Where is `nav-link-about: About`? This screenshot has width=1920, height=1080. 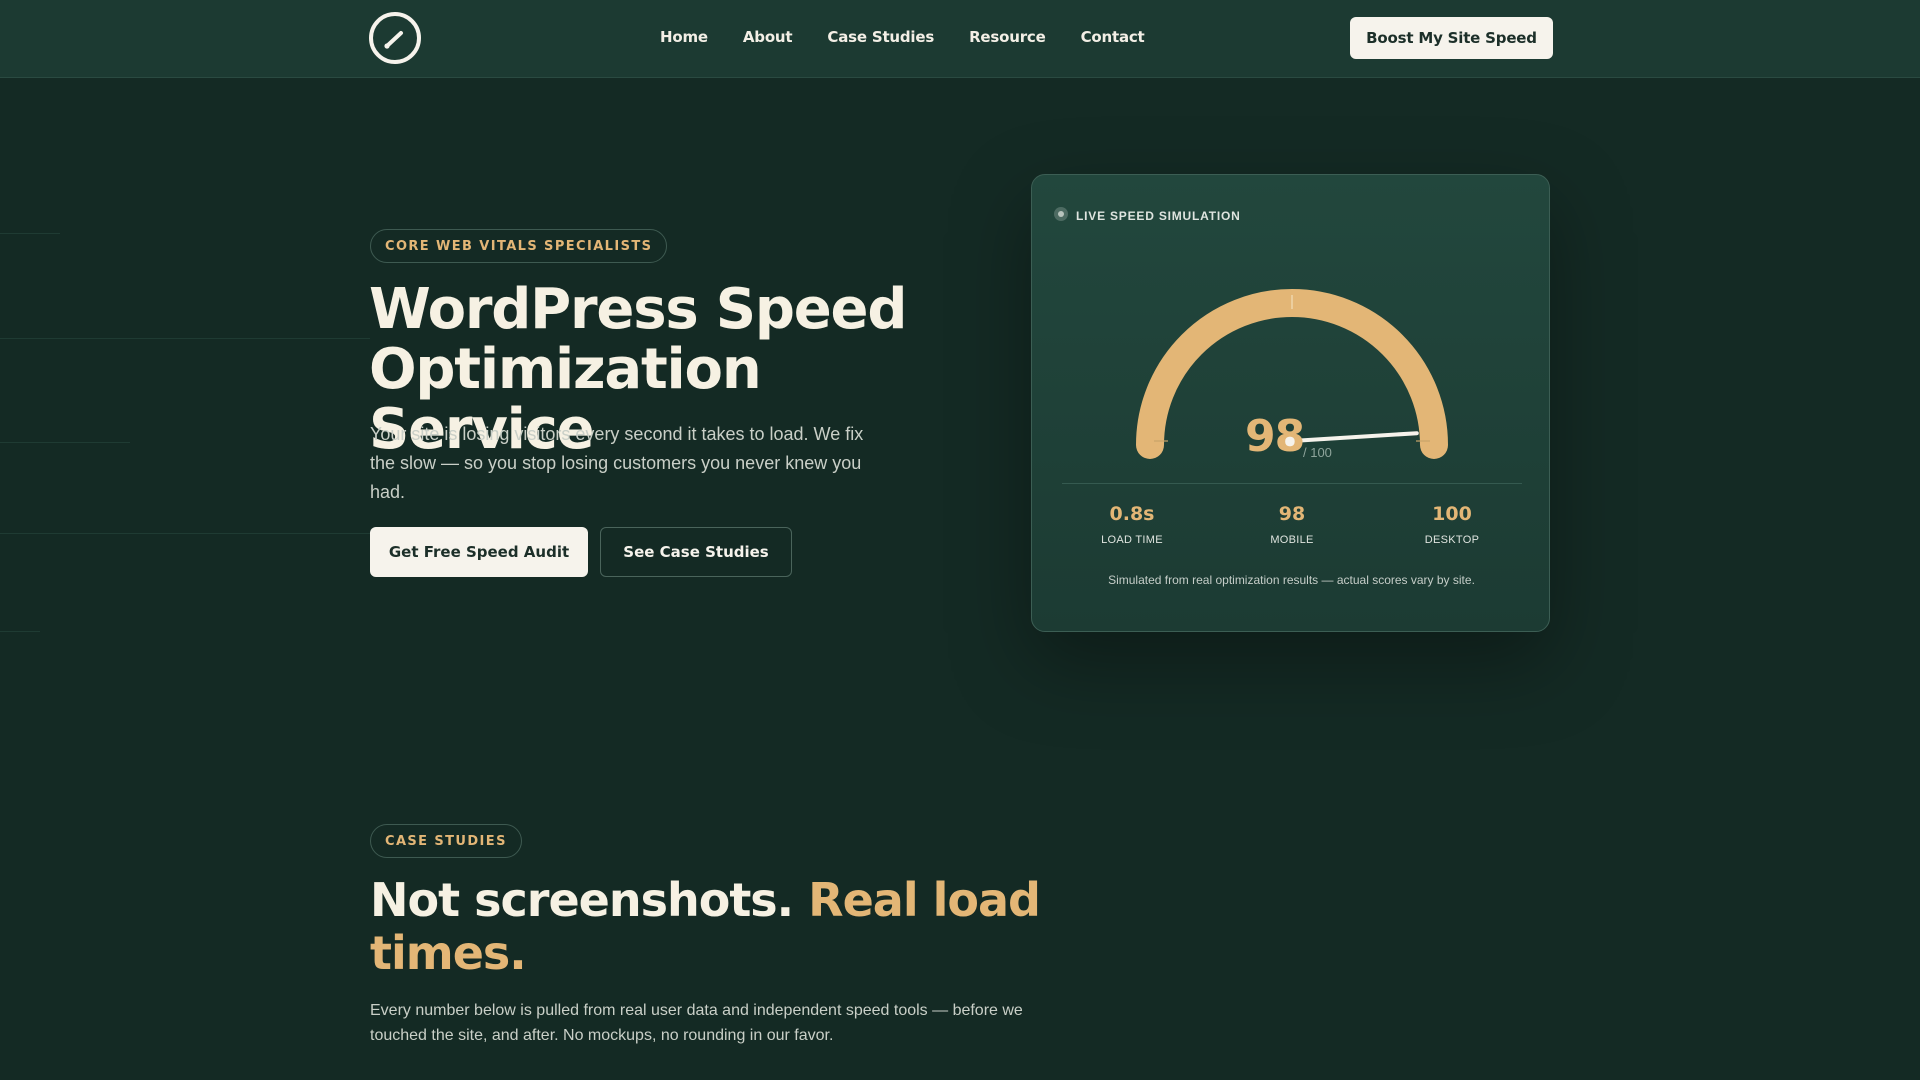 nav-link-about: About is located at coordinates (768, 37).